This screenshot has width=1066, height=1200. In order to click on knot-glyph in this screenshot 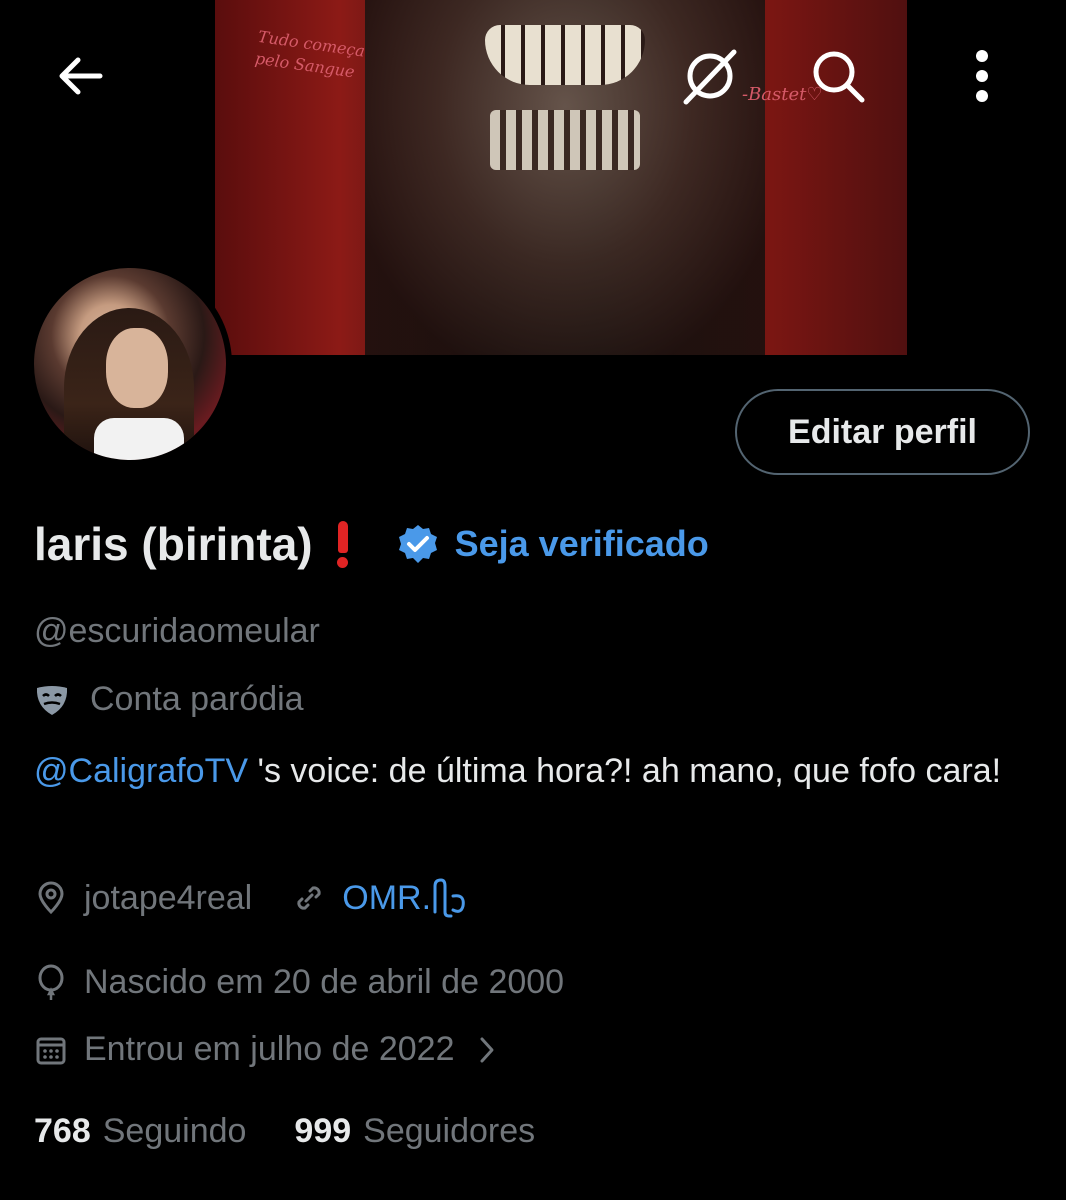, I will do `click(449, 898)`.